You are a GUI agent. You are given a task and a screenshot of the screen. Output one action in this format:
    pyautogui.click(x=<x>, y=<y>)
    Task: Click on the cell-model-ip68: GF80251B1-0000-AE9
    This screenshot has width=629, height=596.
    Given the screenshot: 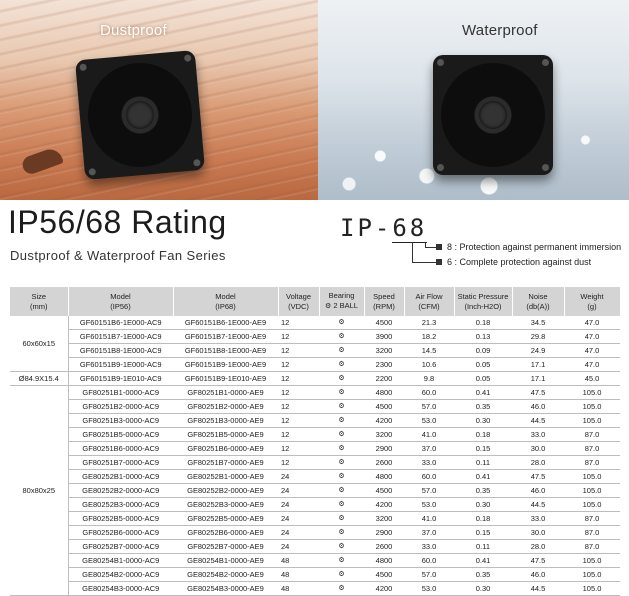 What is the action you would take?
    pyautogui.click(x=225, y=392)
    